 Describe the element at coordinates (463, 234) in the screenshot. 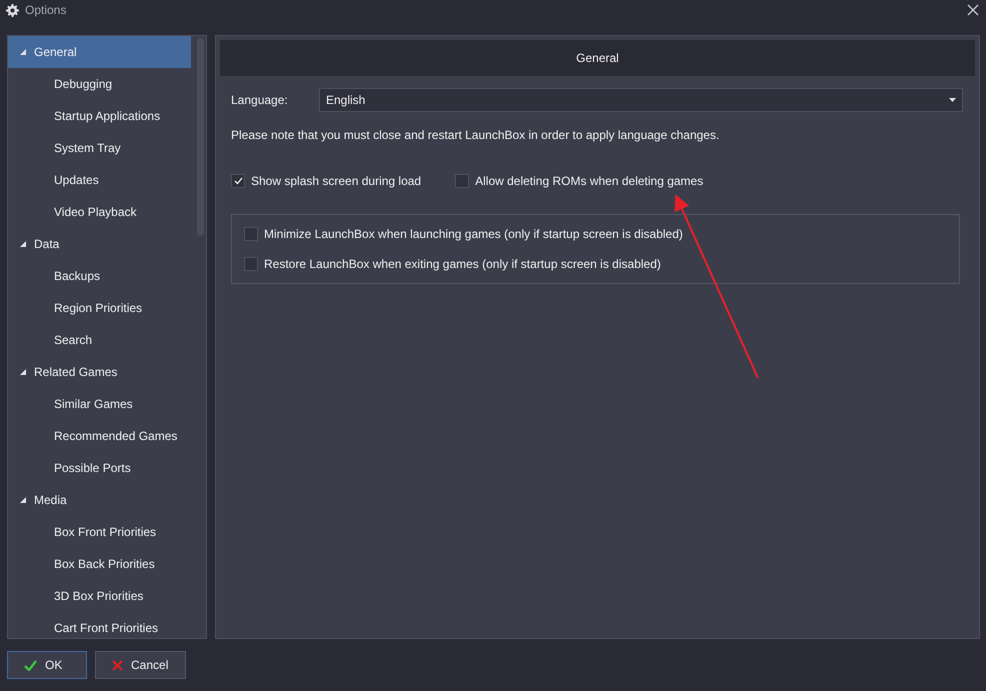

I see `checkbox: Minimize LaunchBox when launching games (only if startup screen is disabled)` at that location.